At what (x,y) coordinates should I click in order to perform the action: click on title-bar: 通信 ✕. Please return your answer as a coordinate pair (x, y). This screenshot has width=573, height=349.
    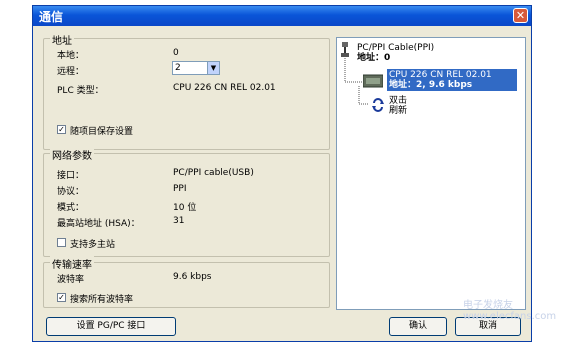
    Looking at the image, I should click on (282, 16).